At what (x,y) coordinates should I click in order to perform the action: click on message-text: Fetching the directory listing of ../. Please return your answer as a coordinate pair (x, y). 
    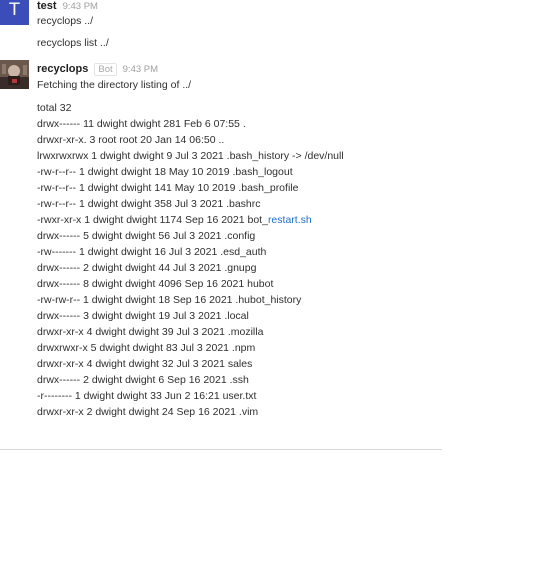
    Looking at the image, I should click on (114, 85).